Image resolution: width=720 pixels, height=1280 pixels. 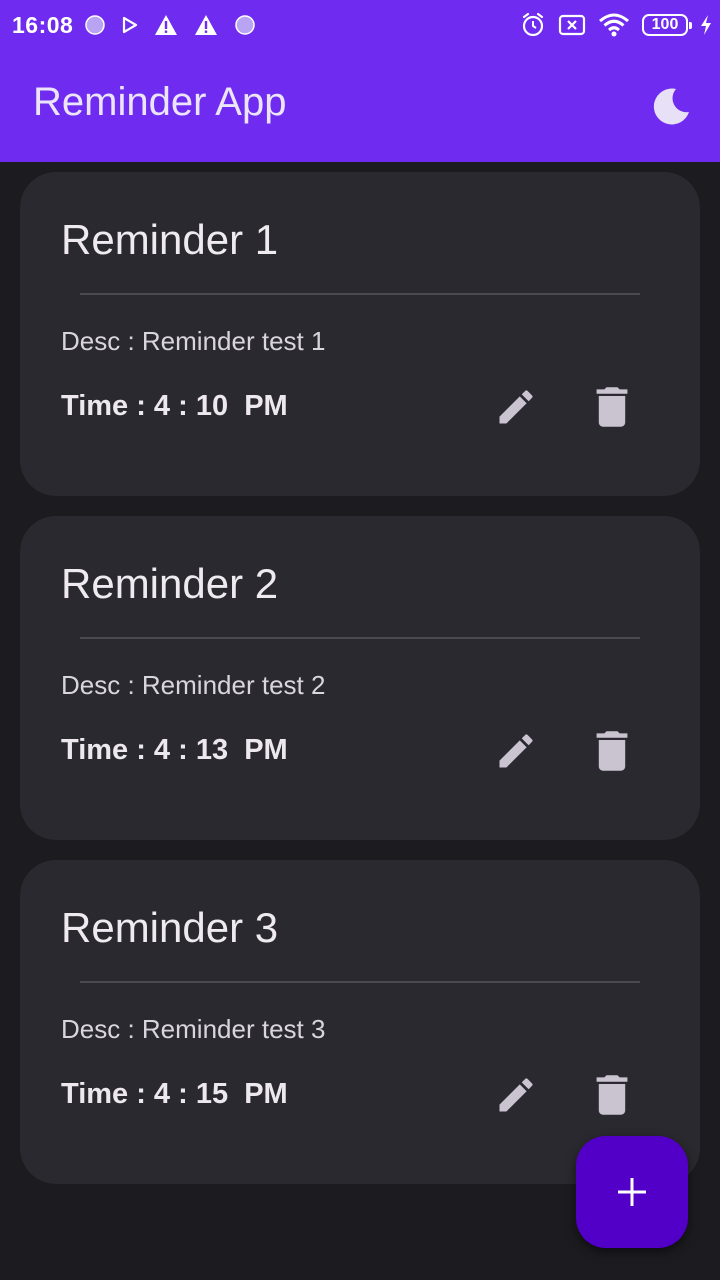 What do you see at coordinates (360, 106) in the screenshot?
I see `app-bar: Reminder App` at bounding box center [360, 106].